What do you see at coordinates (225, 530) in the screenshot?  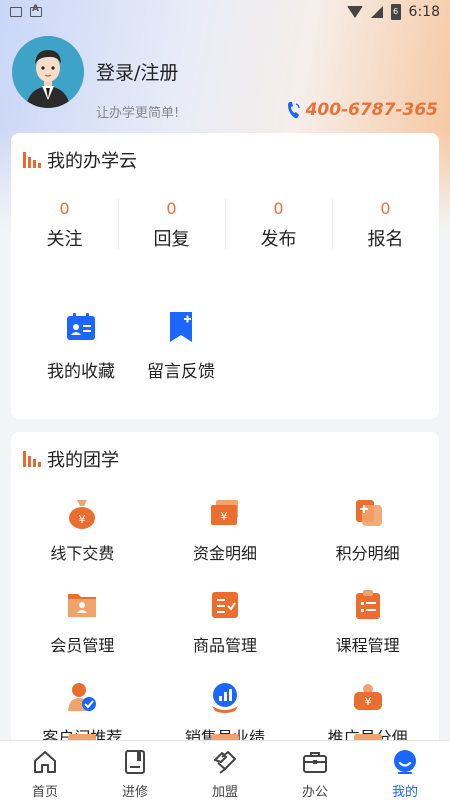 I see `fund-details-button: ¥ 资金明细` at bounding box center [225, 530].